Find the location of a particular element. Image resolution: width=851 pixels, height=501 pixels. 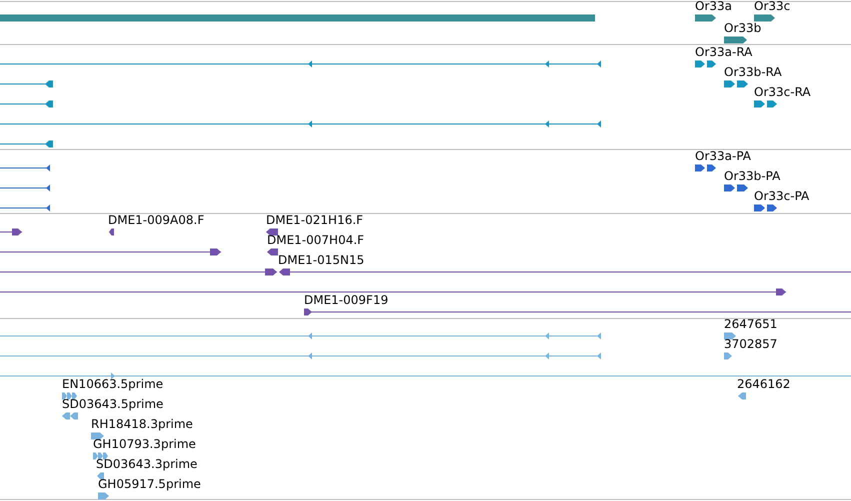

feature-label: SD03643.3prime is located at coordinates (147, 464).